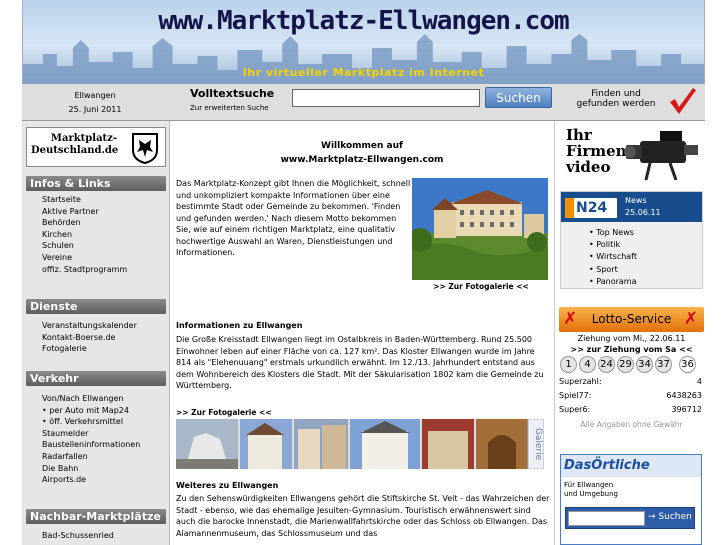 This screenshot has height=545, width=727. What do you see at coordinates (65, 433) in the screenshot?
I see `nav-link-staumelder: Staumelder` at bounding box center [65, 433].